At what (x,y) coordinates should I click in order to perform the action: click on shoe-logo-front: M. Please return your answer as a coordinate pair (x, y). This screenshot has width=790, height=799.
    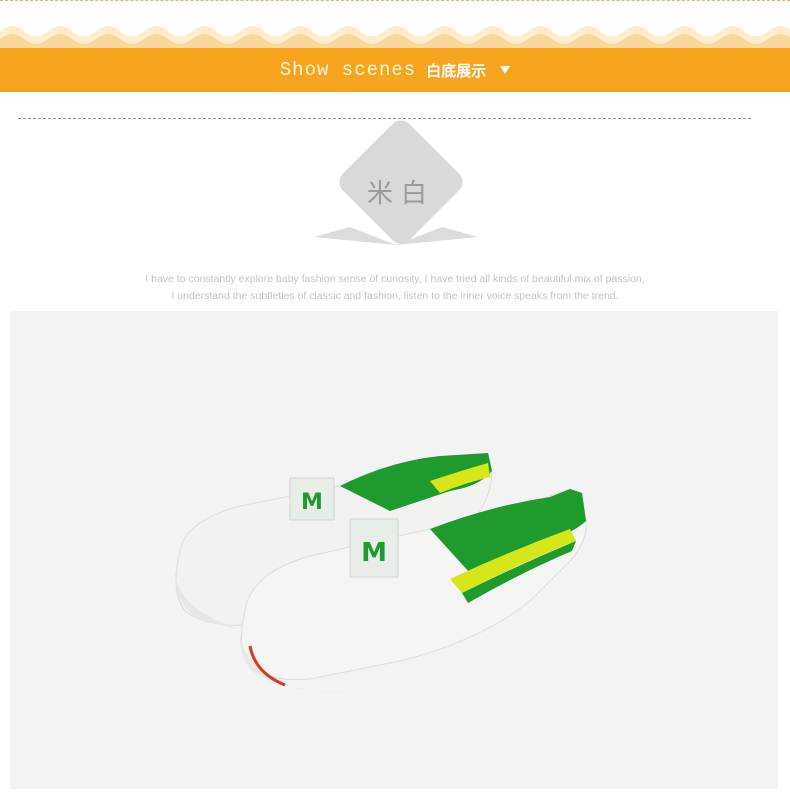
    Looking at the image, I should click on (374, 553).